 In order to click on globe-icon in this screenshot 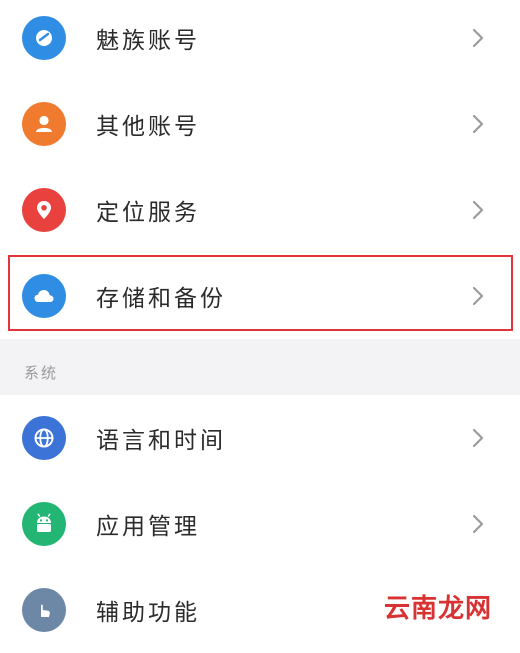, I will do `click(44, 438)`.